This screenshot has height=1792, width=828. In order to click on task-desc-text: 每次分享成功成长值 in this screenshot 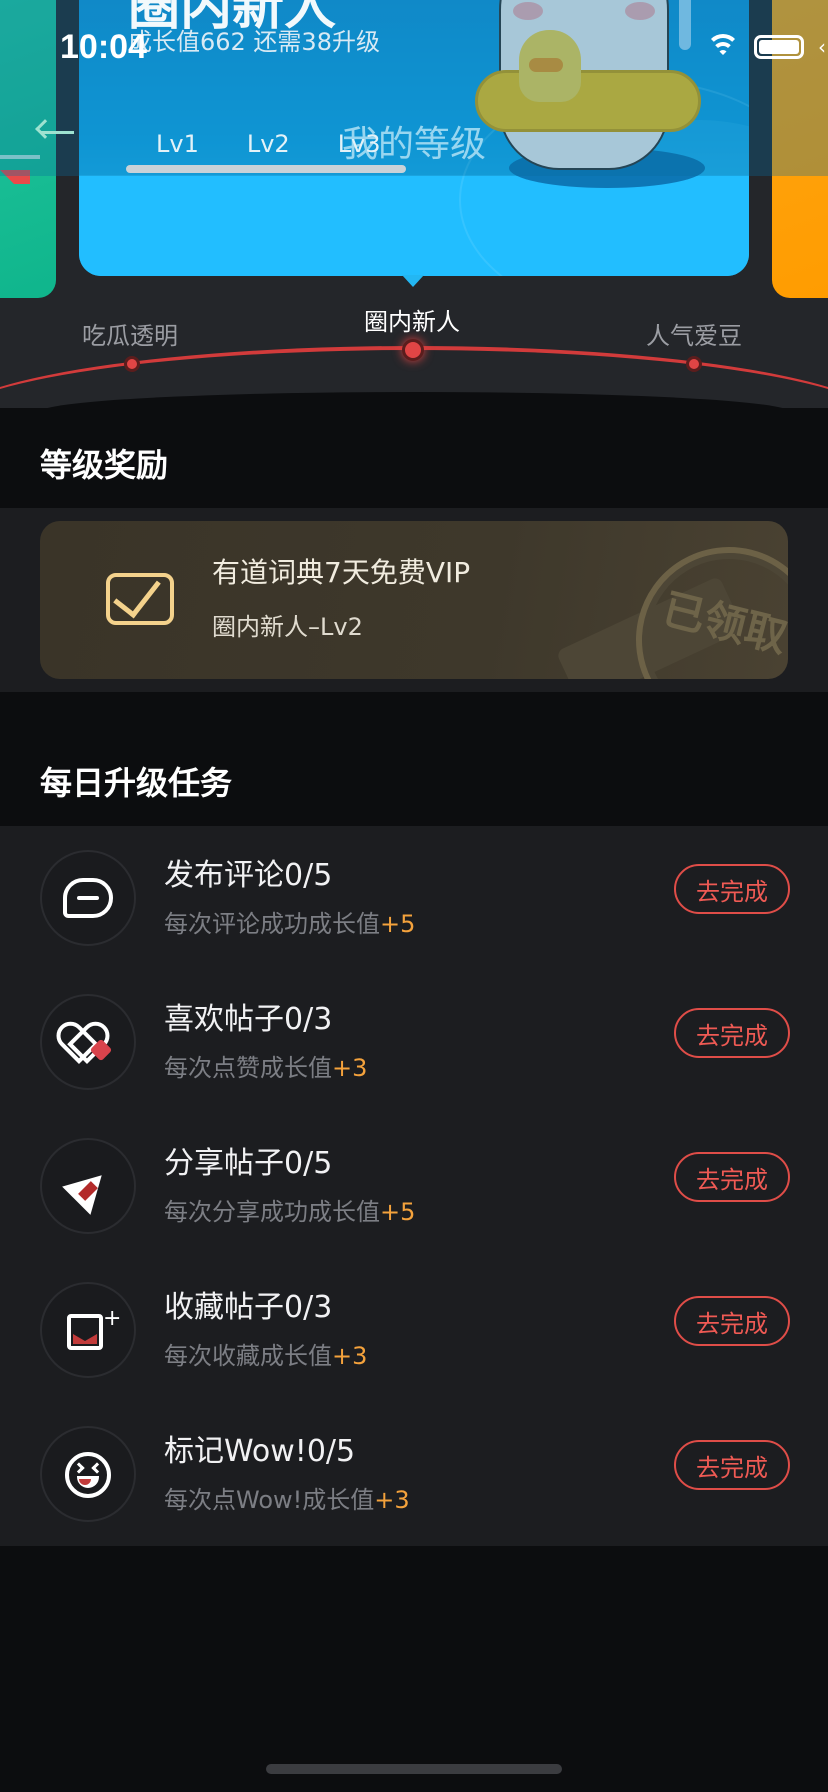, I will do `click(272, 1212)`.